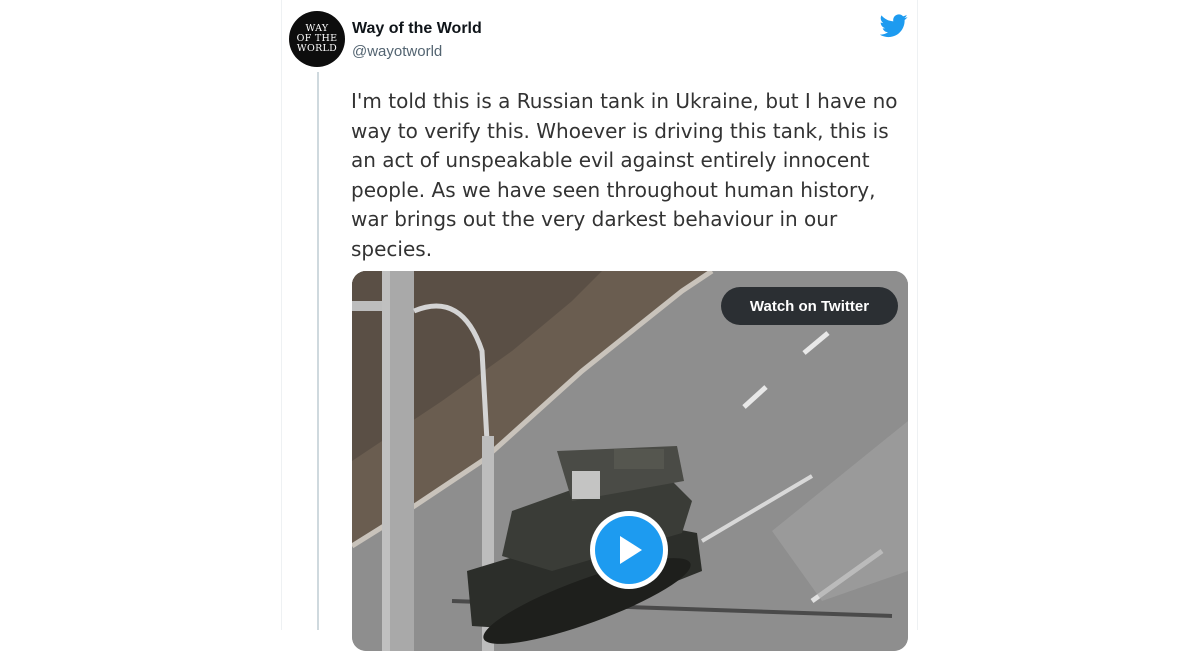  I want to click on avatar: WAY OF THE WORLD, so click(317, 39).